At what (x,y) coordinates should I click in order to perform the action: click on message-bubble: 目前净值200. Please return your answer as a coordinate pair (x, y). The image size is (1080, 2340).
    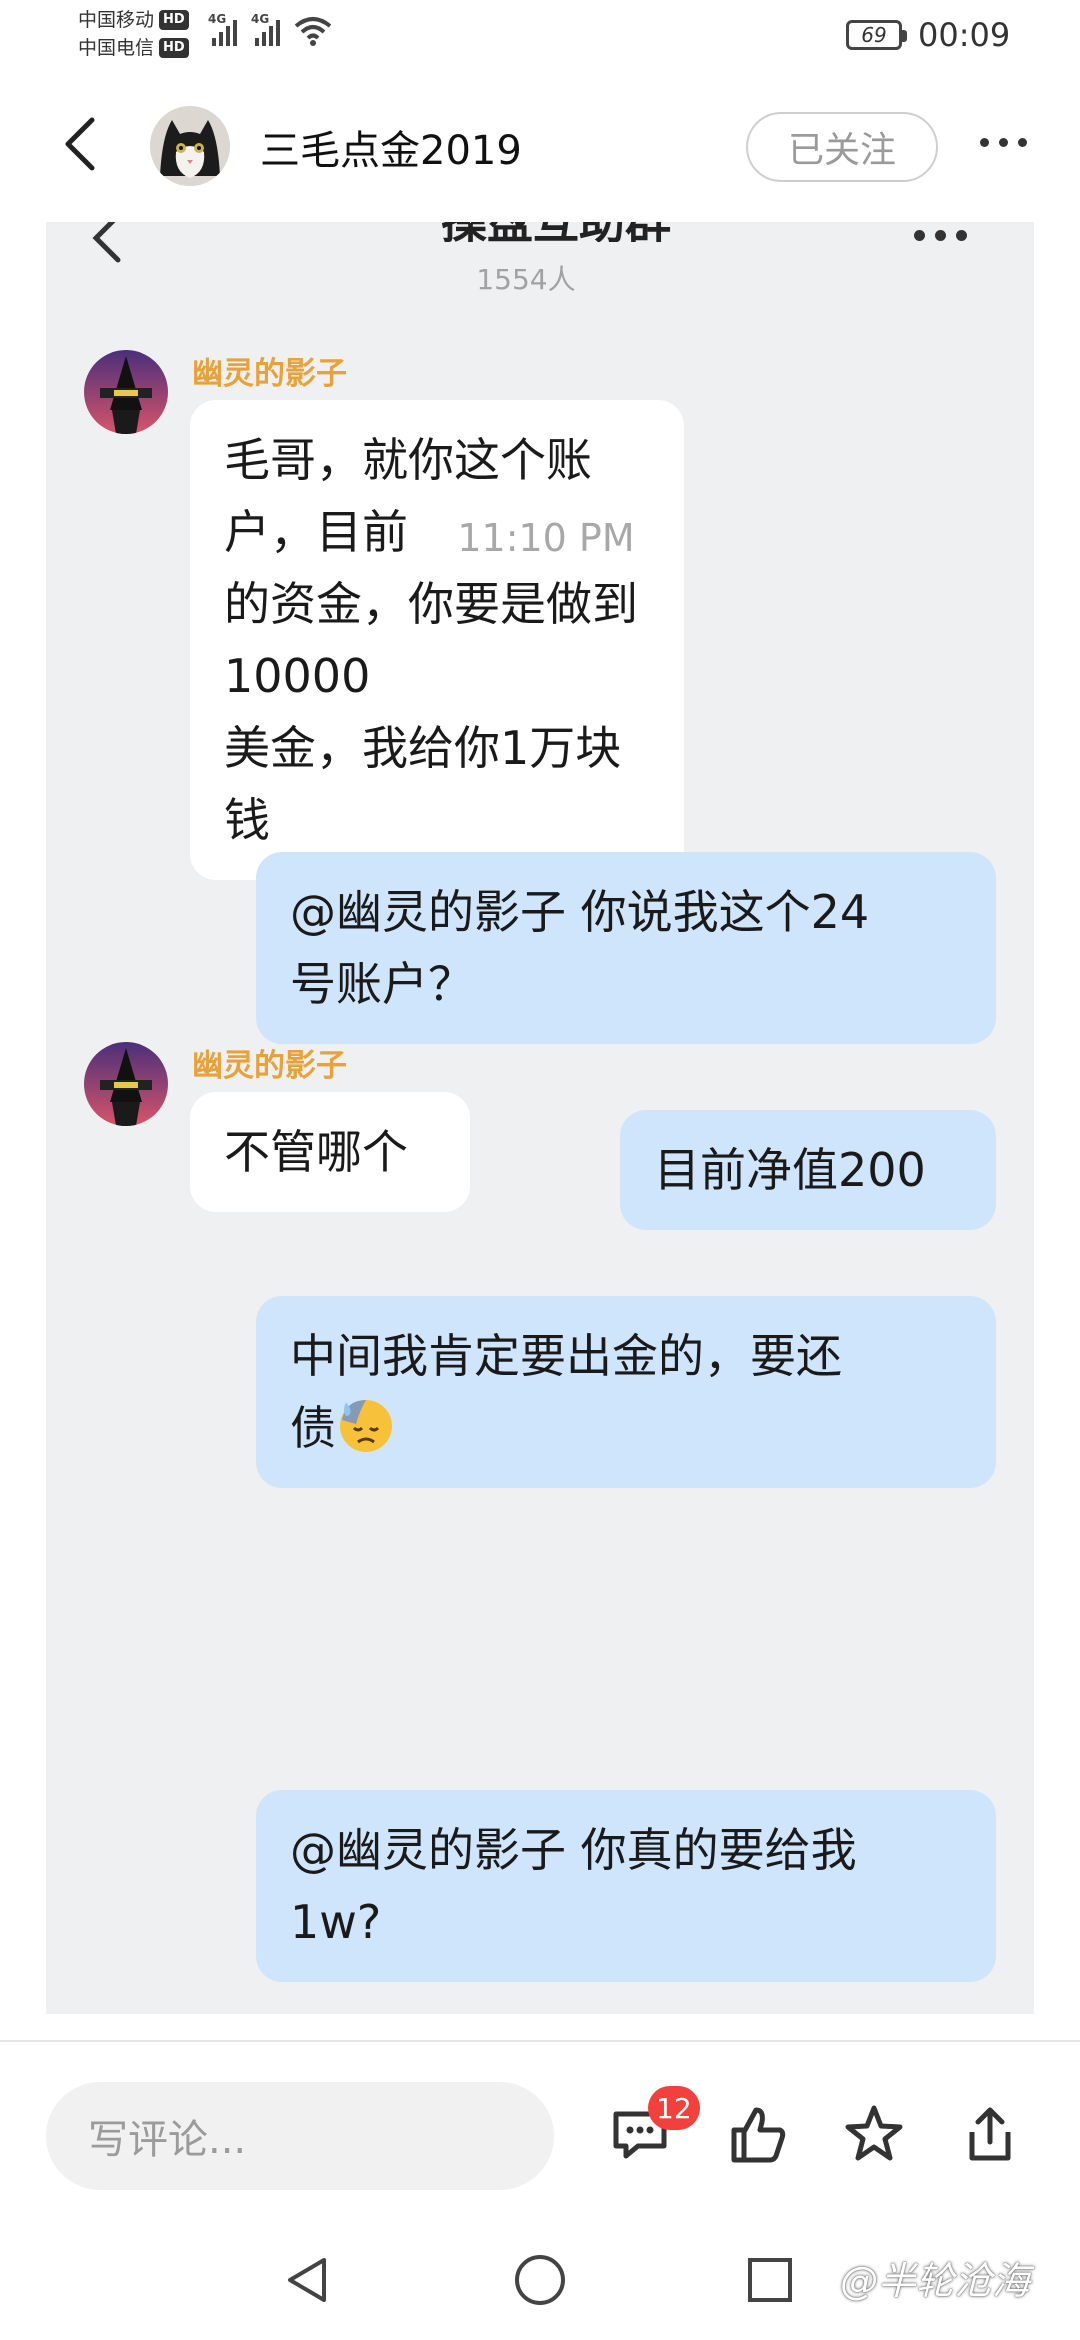
    Looking at the image, I should click on (808, 1170).